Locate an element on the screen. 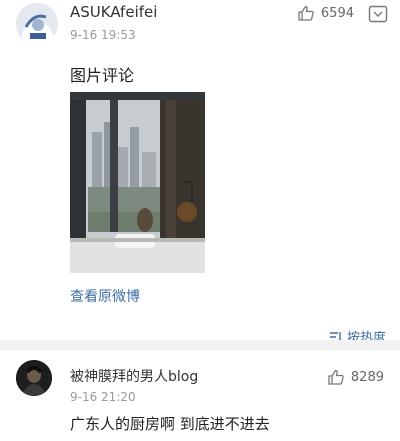 This screenshot has width=400, height=441. comment-text: 图片评论 is located at coordinates (102, 75).